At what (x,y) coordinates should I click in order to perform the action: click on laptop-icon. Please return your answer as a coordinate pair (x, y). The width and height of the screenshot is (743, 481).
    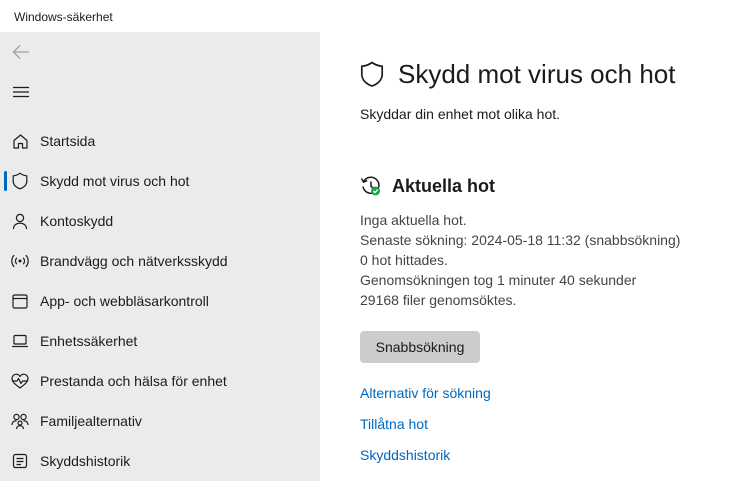
    Looking at the image, I should click on (20, 341).